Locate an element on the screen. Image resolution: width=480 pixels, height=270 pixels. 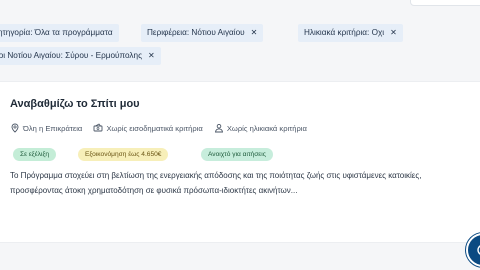
meta-income: Χωρίς εισοδηματικά κριτήρια is located at coordinates (148, 128).